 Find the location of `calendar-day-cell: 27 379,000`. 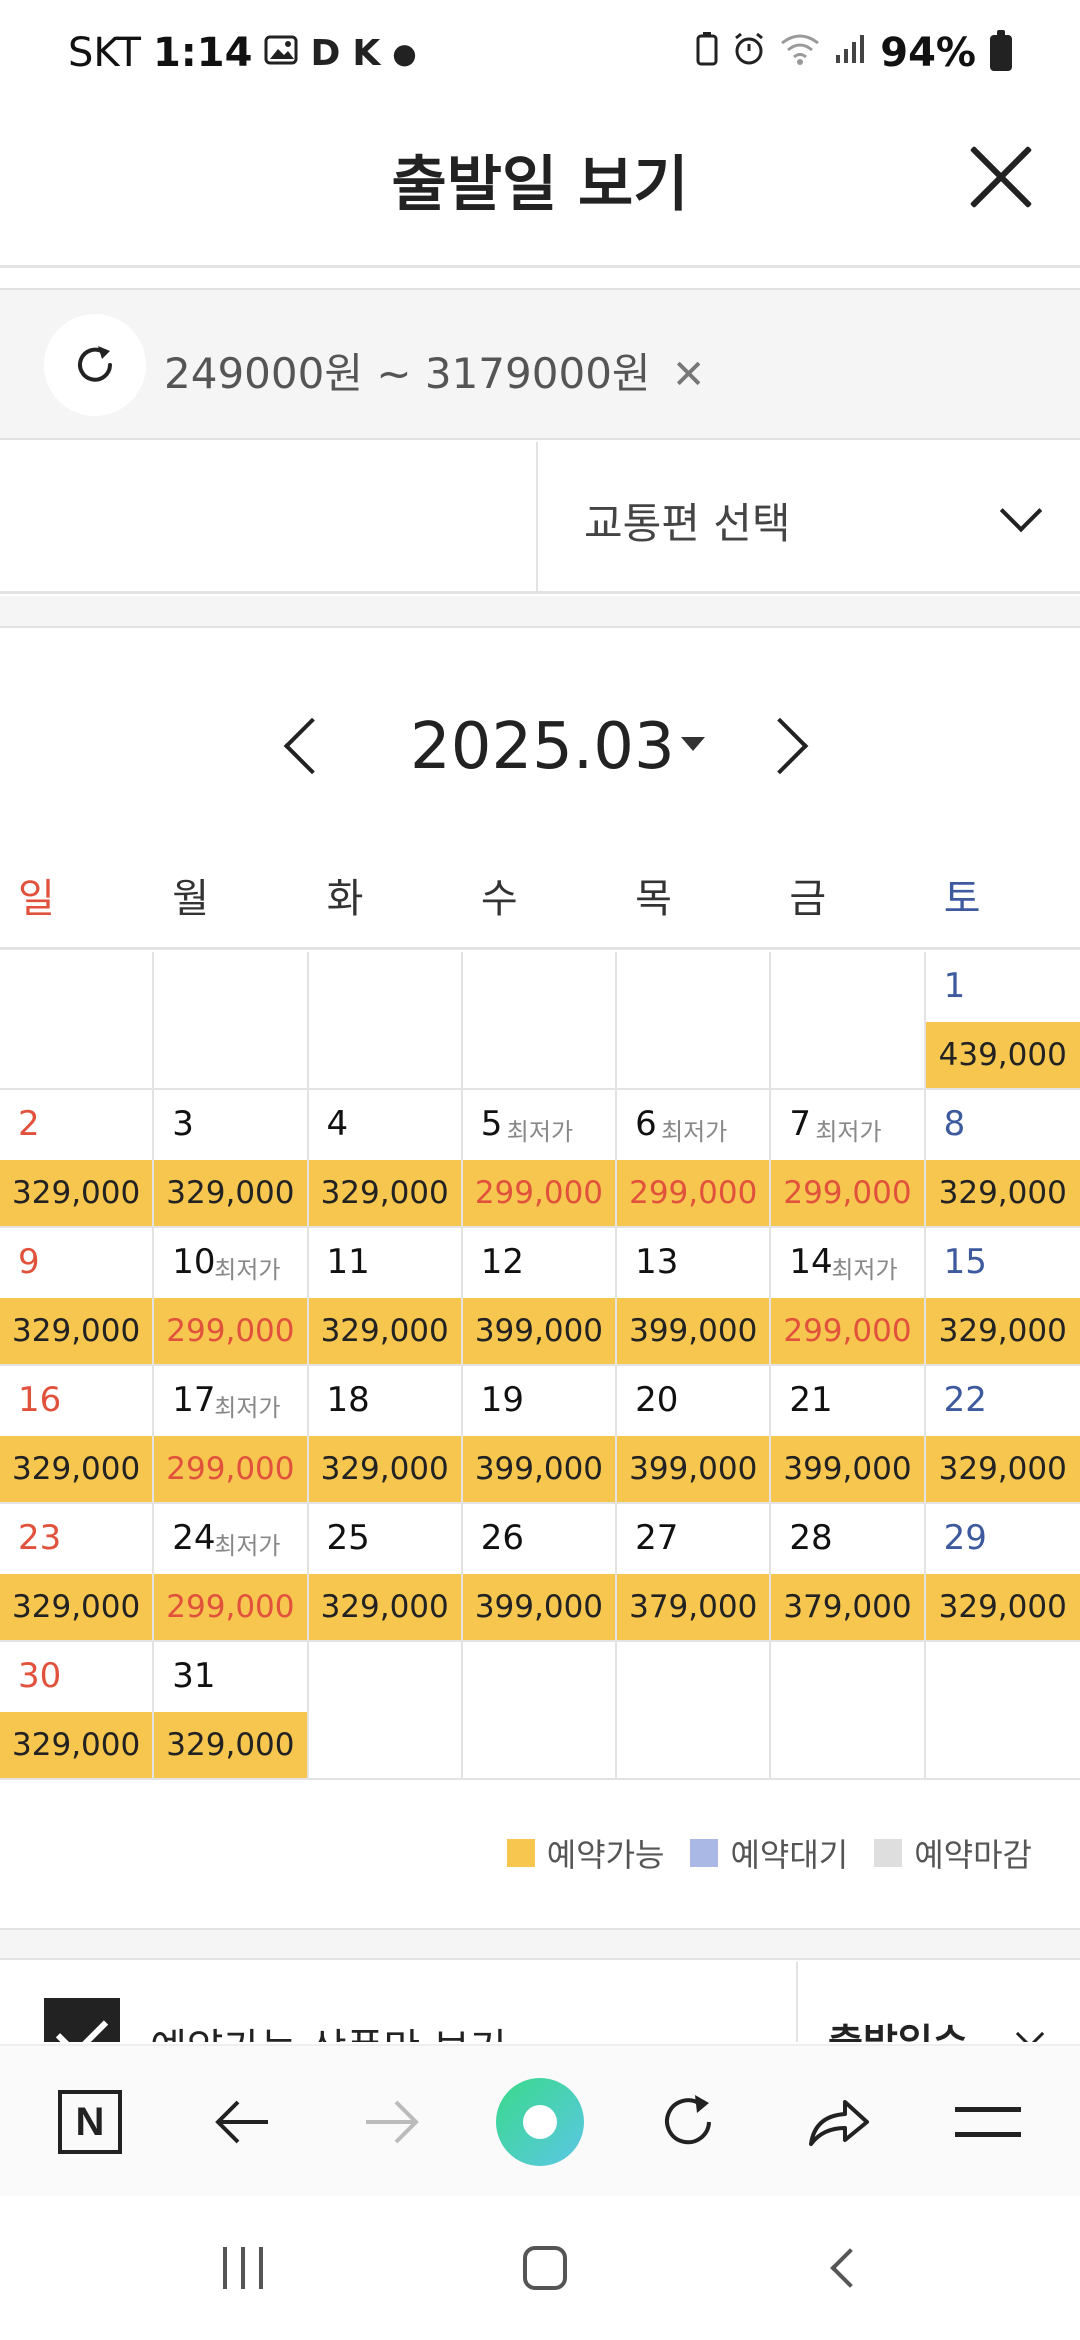

calendar-day-cell: 27 379,000 is located at coordinates (694, 1572).